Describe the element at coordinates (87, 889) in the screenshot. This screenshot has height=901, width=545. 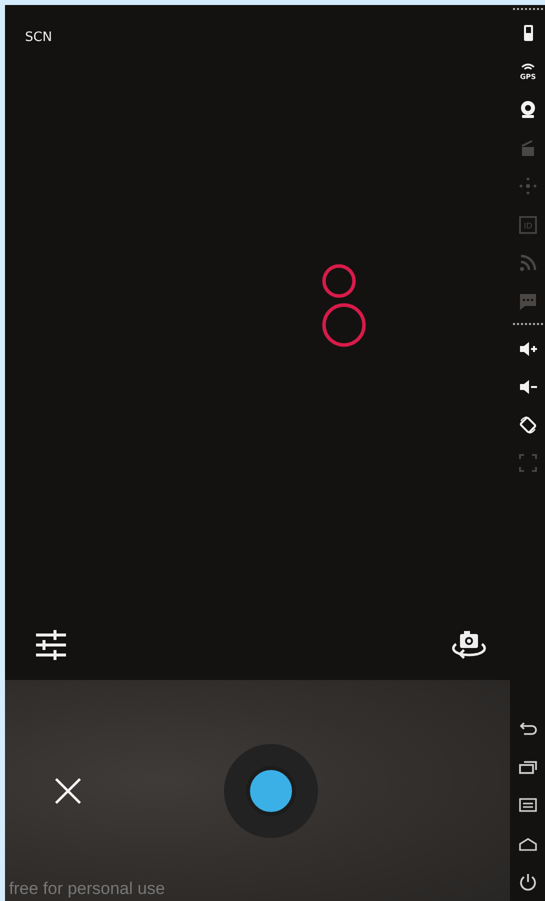
I see `footer-text: free for personal use` at that location.